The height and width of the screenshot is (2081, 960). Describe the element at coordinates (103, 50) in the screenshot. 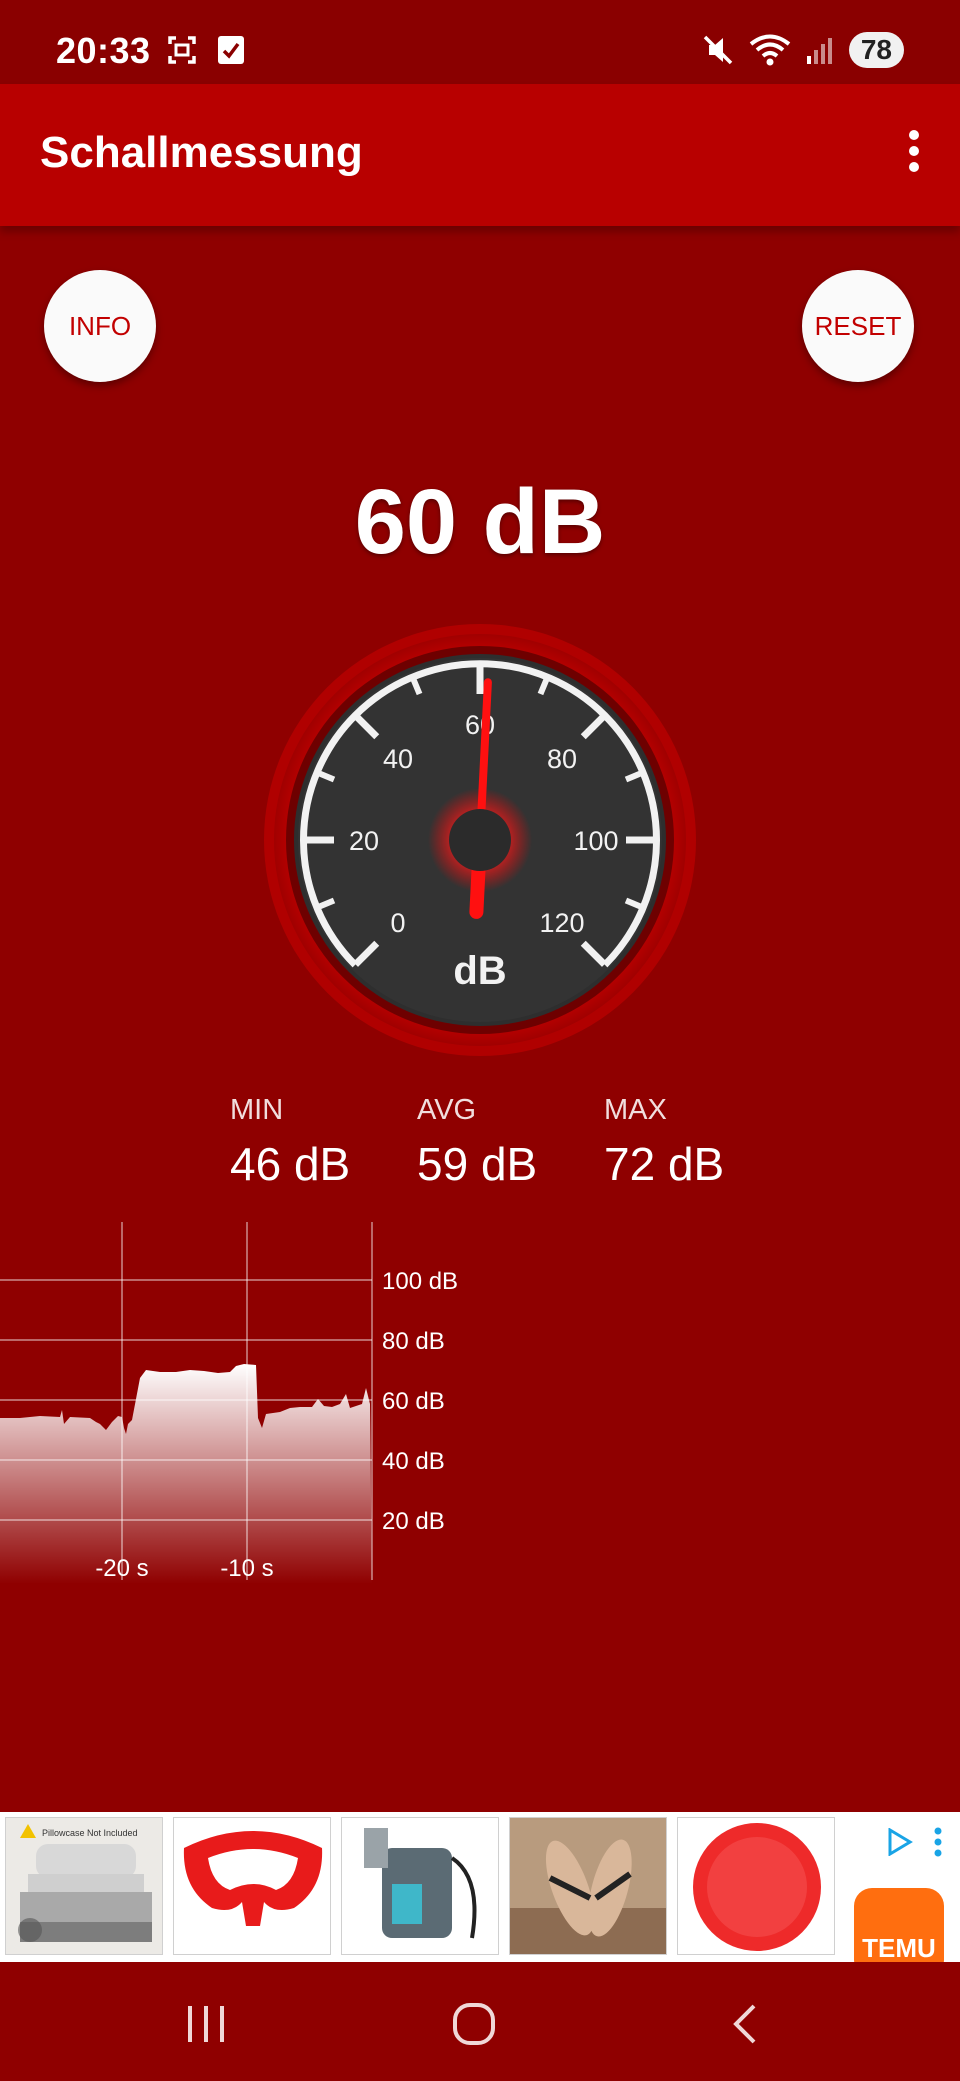

I see `status-time: 20:33` at that location.